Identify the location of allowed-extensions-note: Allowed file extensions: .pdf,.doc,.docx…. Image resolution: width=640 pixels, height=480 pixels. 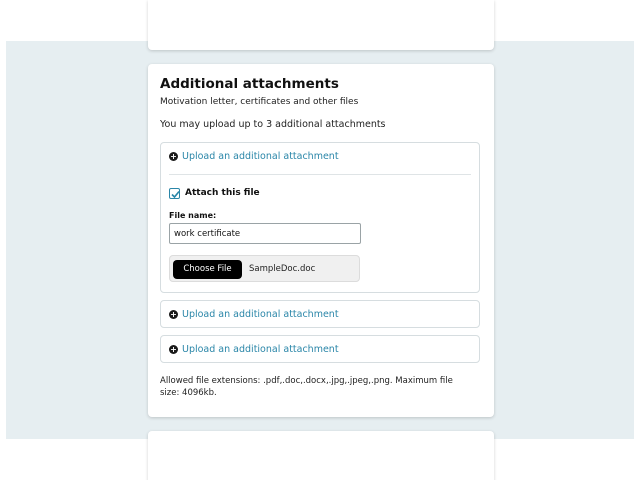
(306, 387).